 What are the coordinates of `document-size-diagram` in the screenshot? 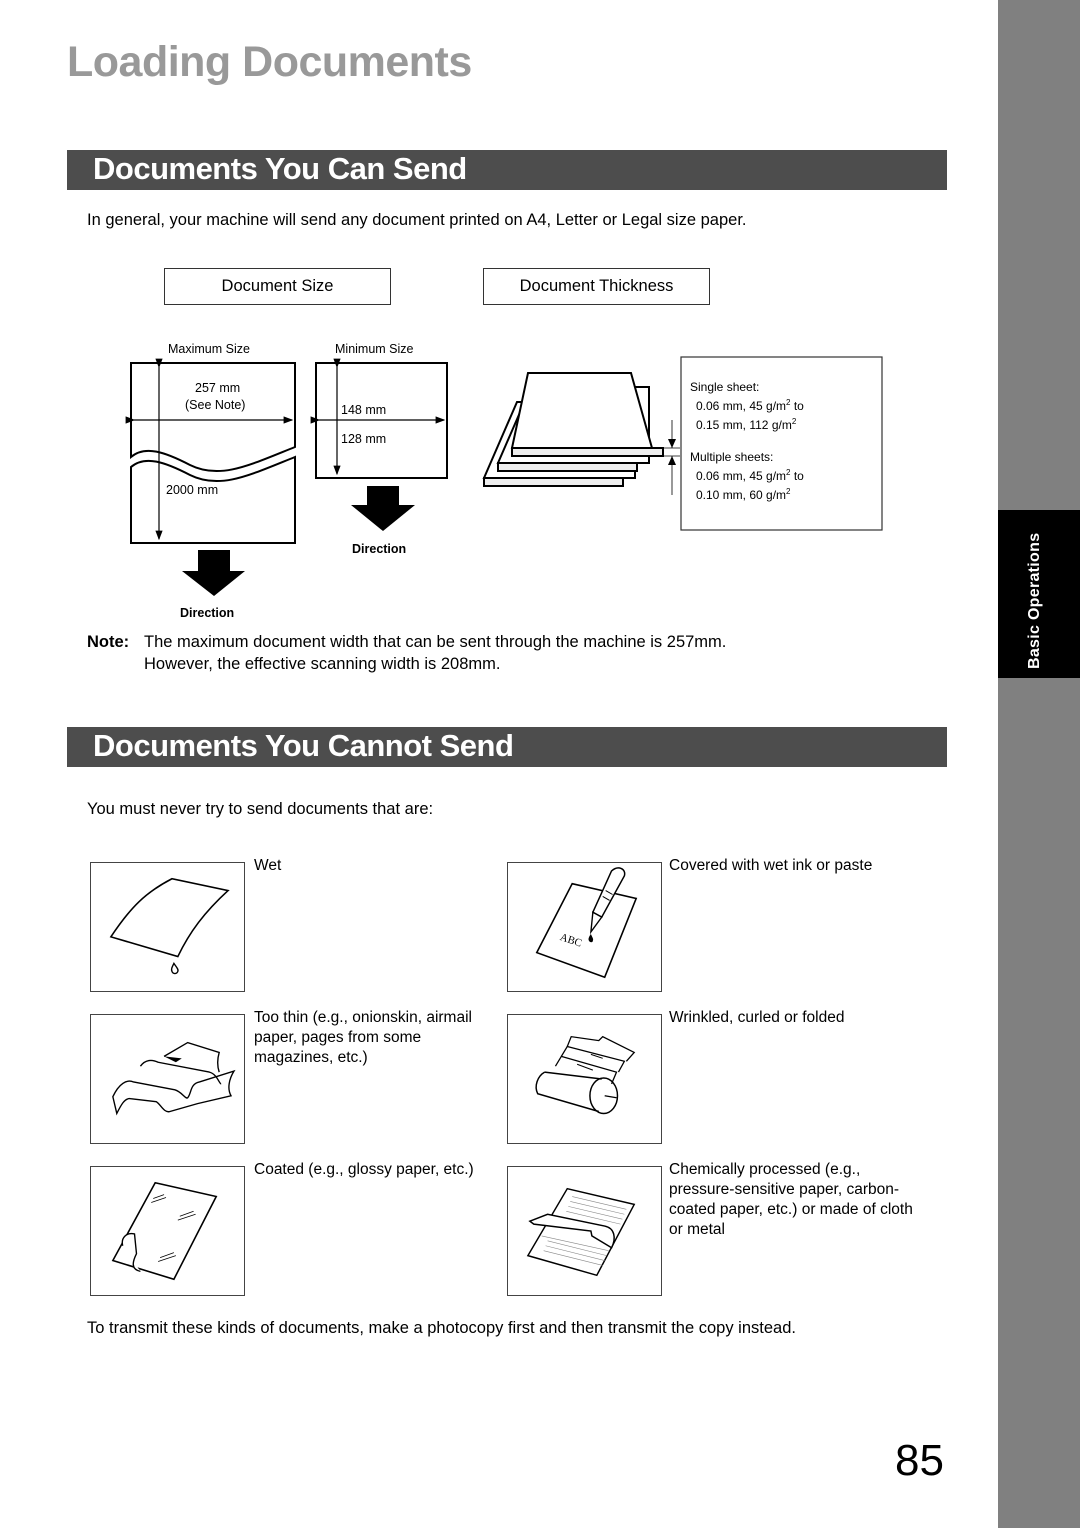 It's located at (286, 477).